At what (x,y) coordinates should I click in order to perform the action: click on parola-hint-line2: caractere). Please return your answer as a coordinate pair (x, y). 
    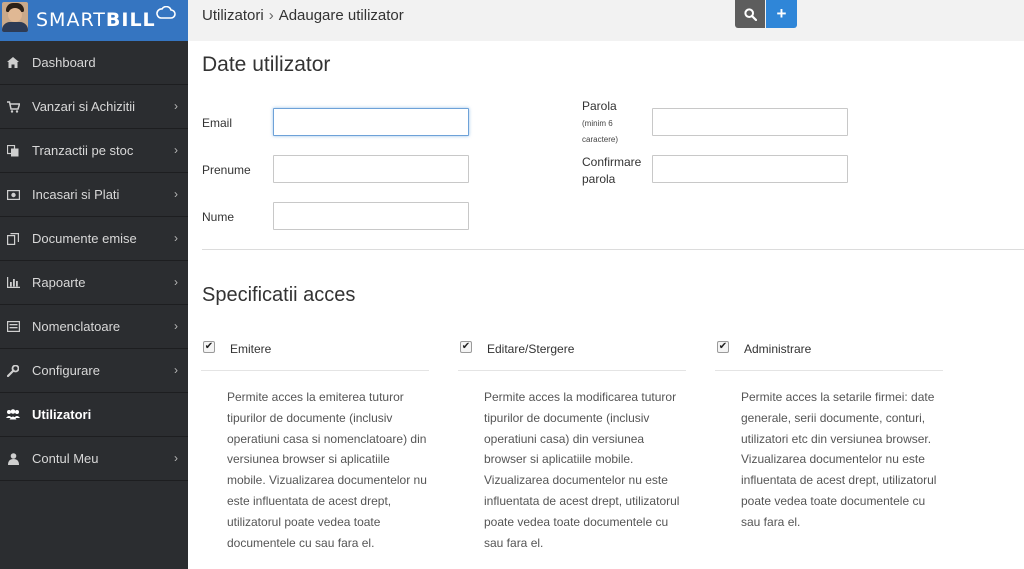
    Looking at the image, I should click on (600, 139).